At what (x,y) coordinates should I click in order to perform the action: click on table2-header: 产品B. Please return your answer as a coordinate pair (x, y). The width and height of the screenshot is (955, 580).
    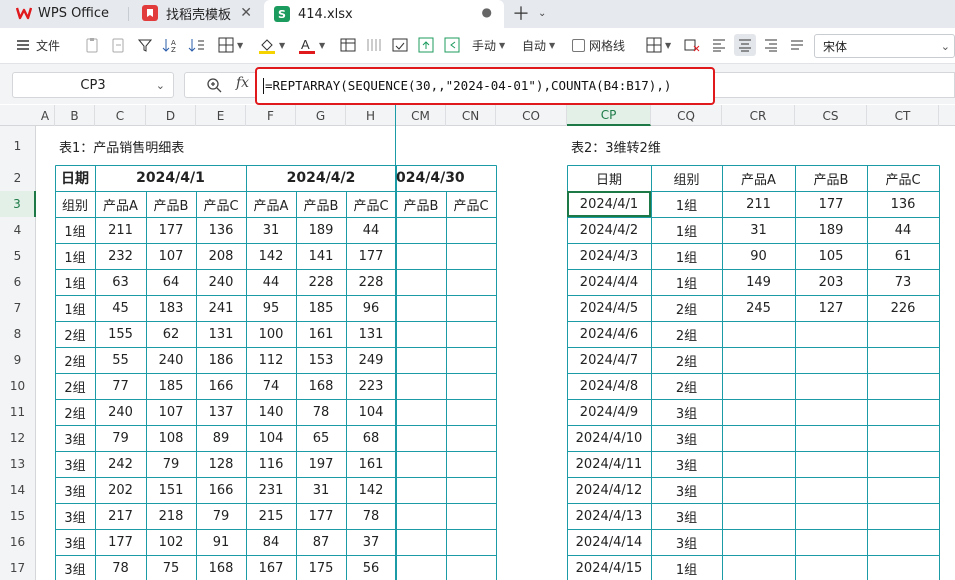
    Looking at the image, I should click on (831, 178).